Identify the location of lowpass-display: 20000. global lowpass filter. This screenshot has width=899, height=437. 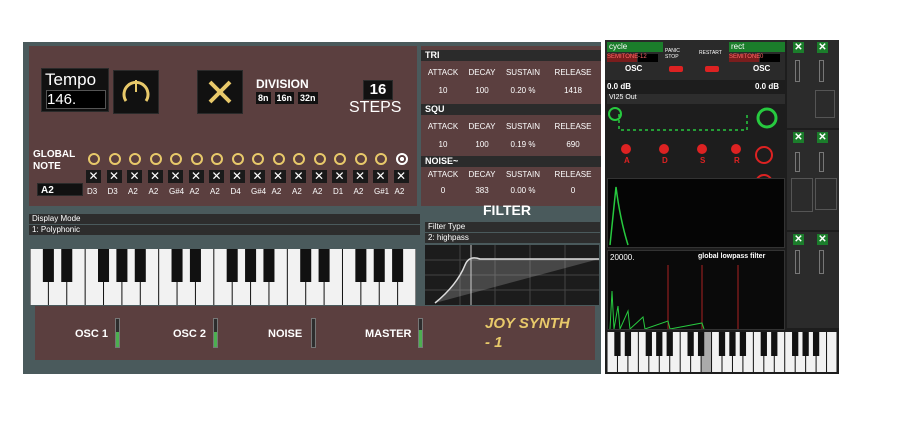
(696, 290).